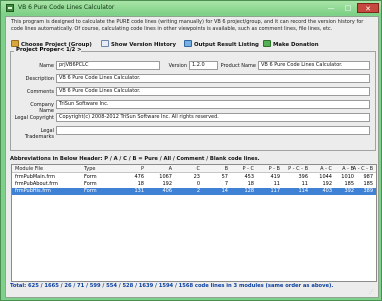 This screenshot has height=301, width=382. What do you see at coordinates (348, 8) in the screenshot?
I see `maximize-button: □` at bounding box center [348, 8].